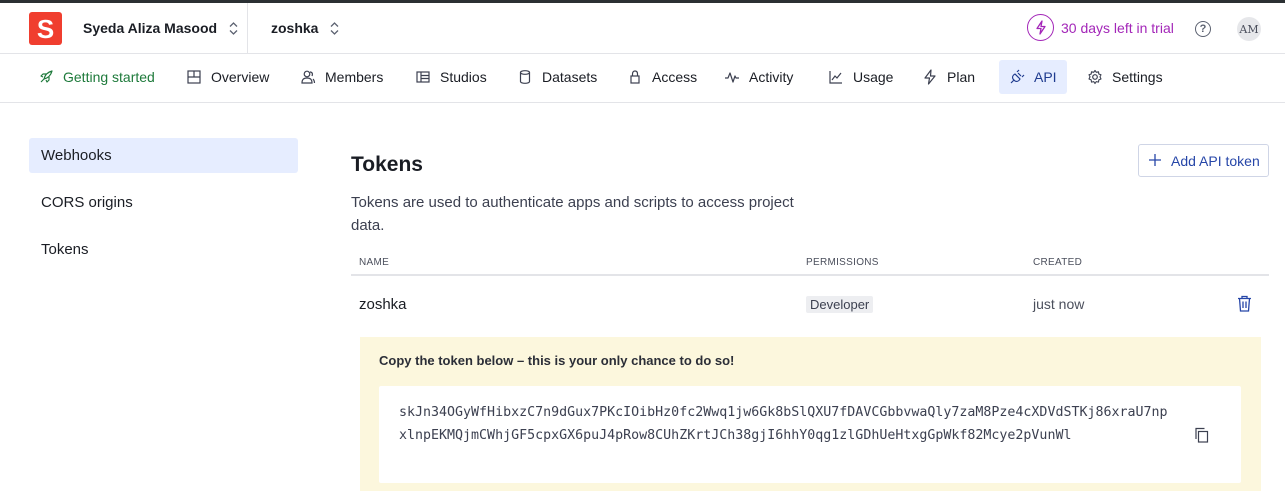 Image resolution: width=1285 pixels, height=491 pixels. Describe the element at coordinates (732, 77) in the screenshot. I see `activity-icon` at that location.